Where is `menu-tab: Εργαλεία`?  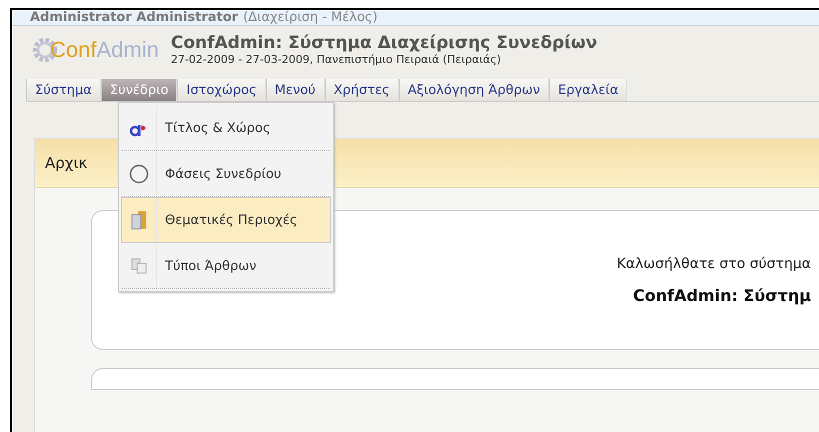
menu-tab: Εργαλεία is located at coordinates (588, 90).